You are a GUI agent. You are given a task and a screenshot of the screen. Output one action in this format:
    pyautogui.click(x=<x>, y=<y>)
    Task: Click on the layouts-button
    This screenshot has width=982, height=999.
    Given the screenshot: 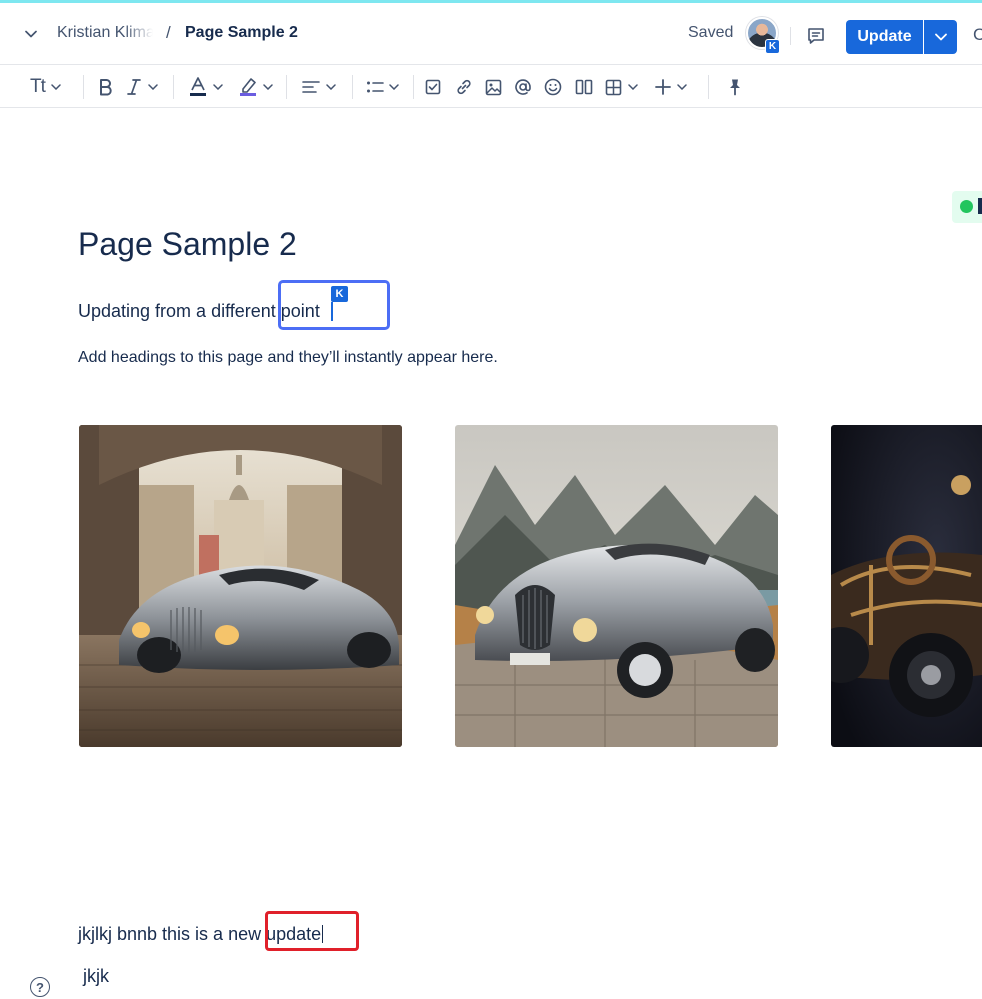 What is the action you would take?
    pyautogui.click(x=584, y=87)
    